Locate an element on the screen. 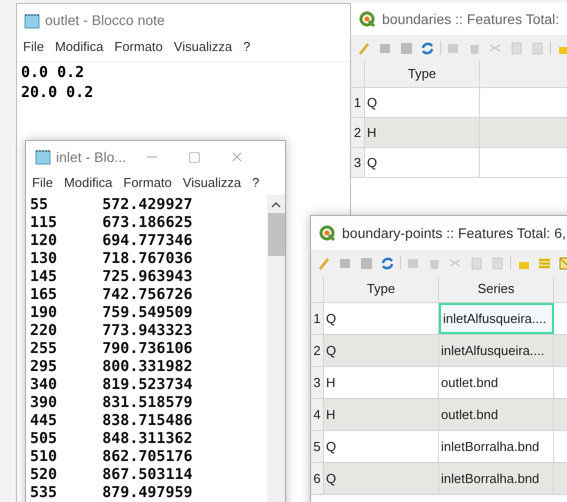  text-line: 520 867.503114 is located at coordinates (111, 473).